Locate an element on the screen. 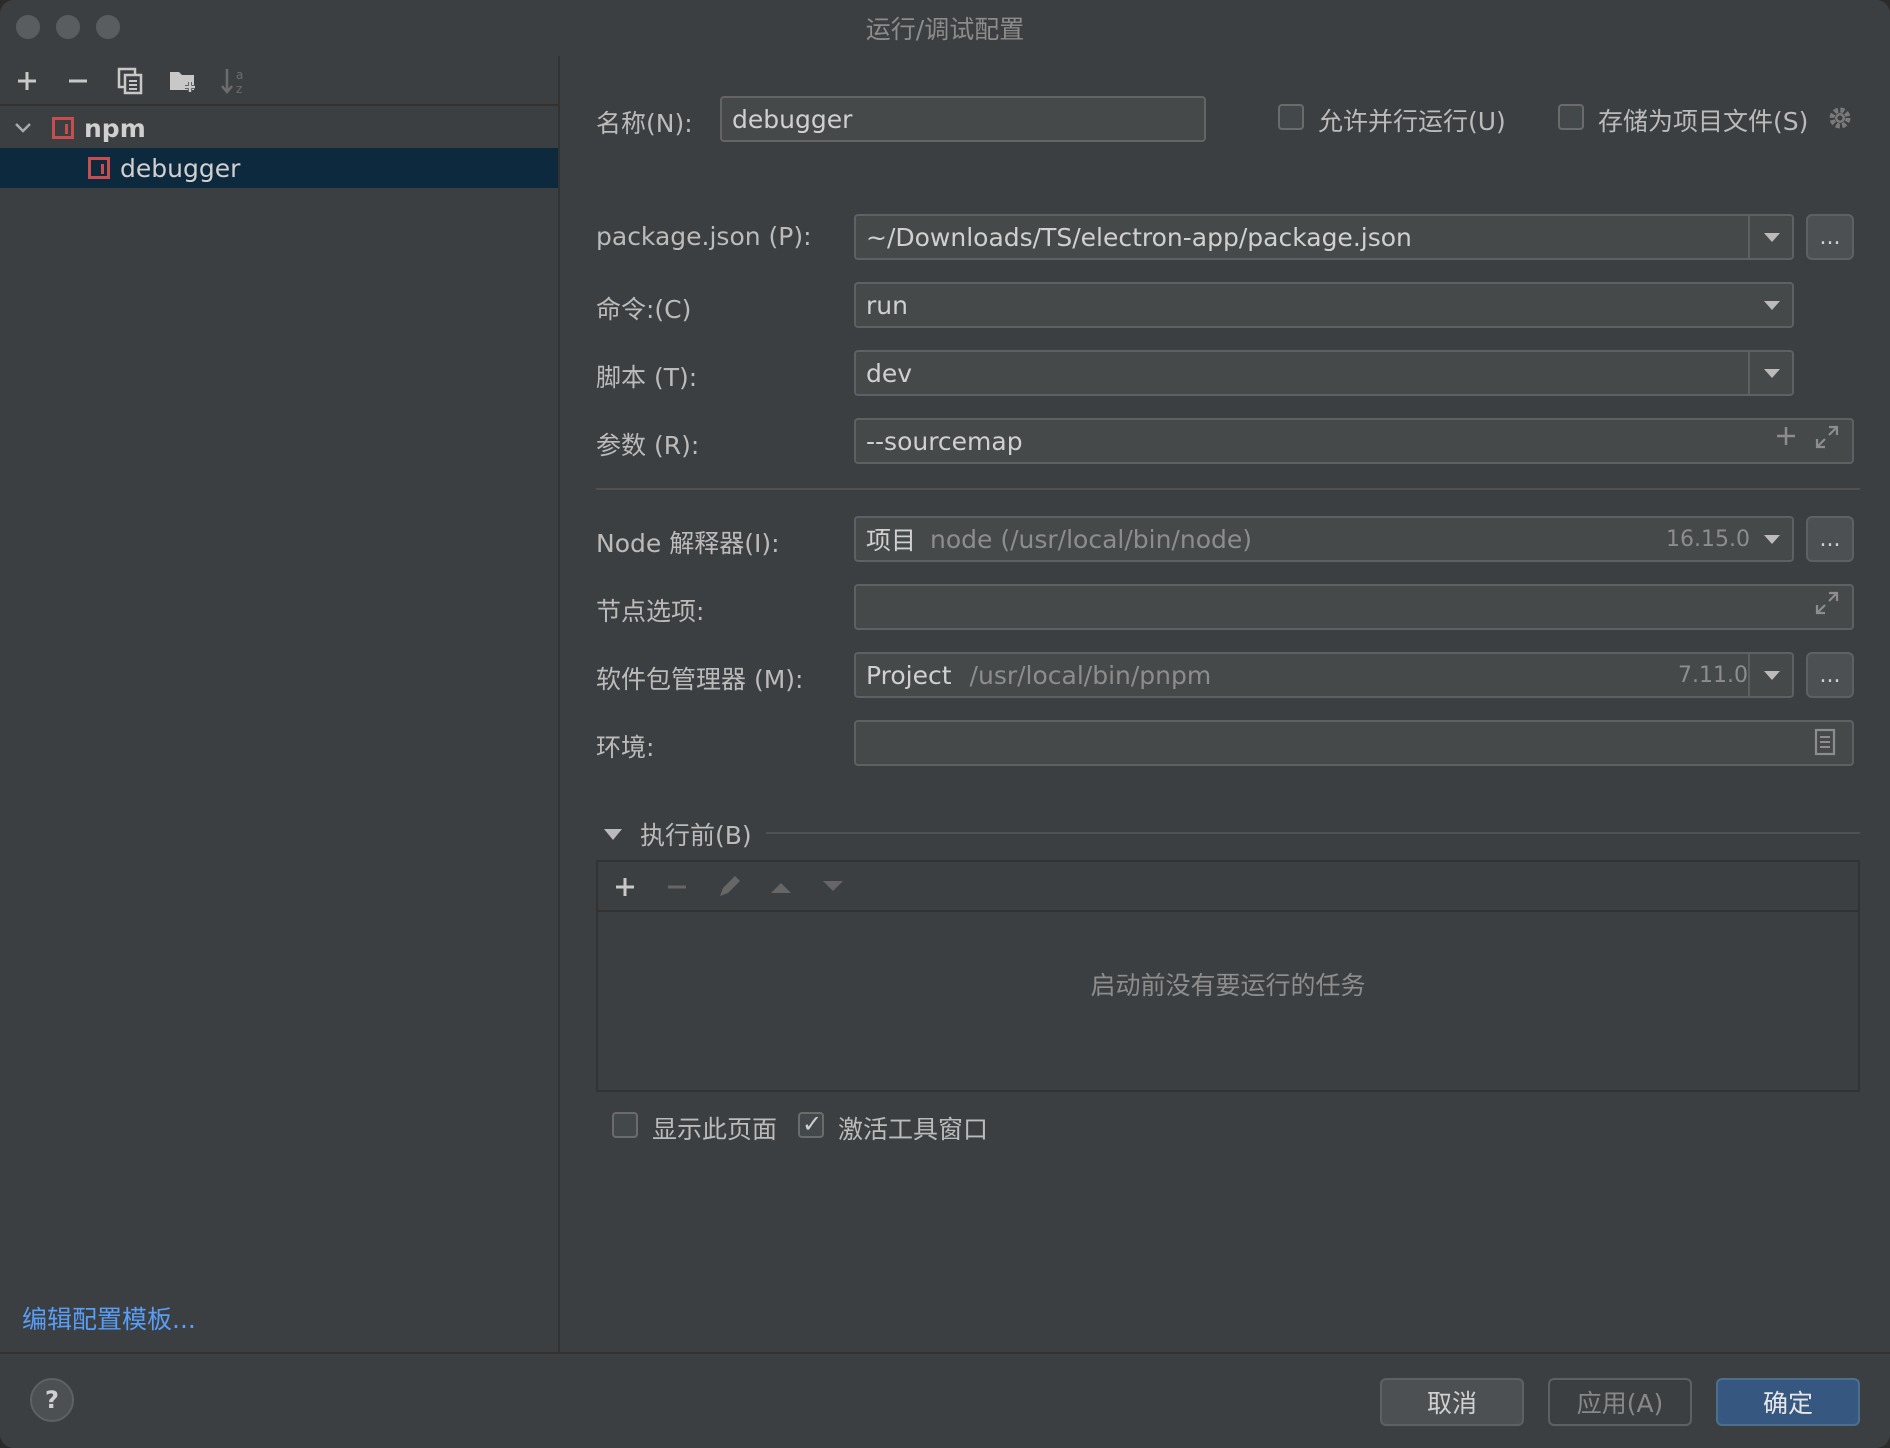  package-manager-combobox: Project /usr/local/bin/pnpm 7.11.0 is located at coordinates (1324, 675).